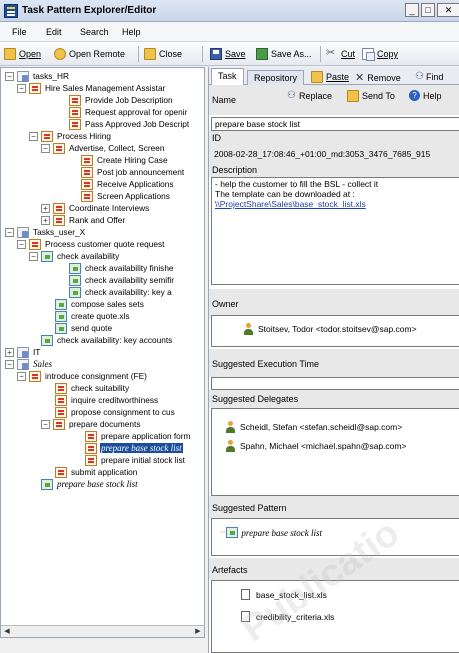  Describe the element at coordinates (380, 54) in the screenshot. I see `copy-button: Copy` at that location.